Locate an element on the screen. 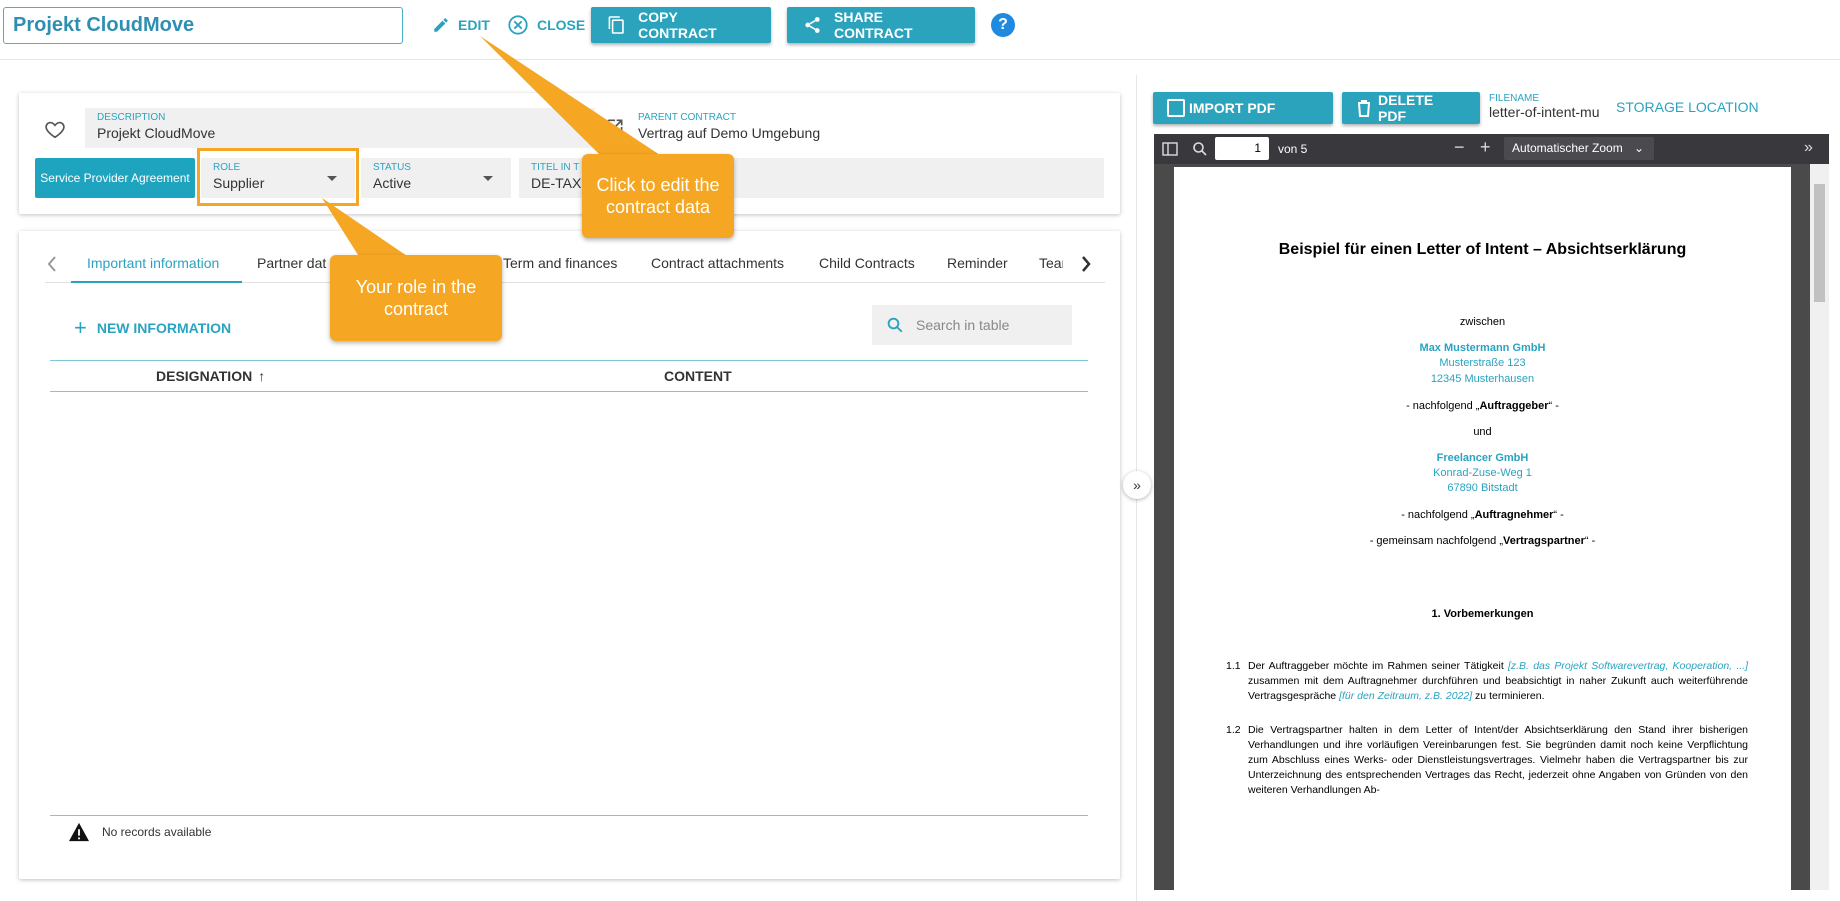  chevron-down-icon: ⌄ is located at coordinates (1638, 148).